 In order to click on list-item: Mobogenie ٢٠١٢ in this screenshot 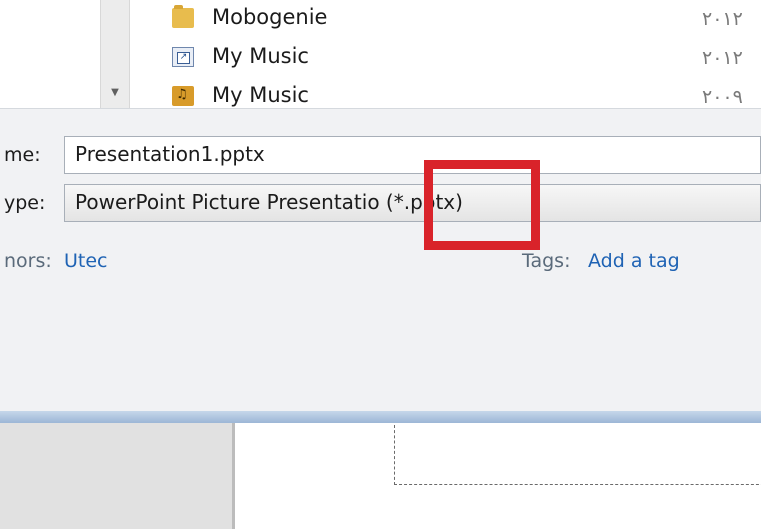, I will do `click(466, 18)`.